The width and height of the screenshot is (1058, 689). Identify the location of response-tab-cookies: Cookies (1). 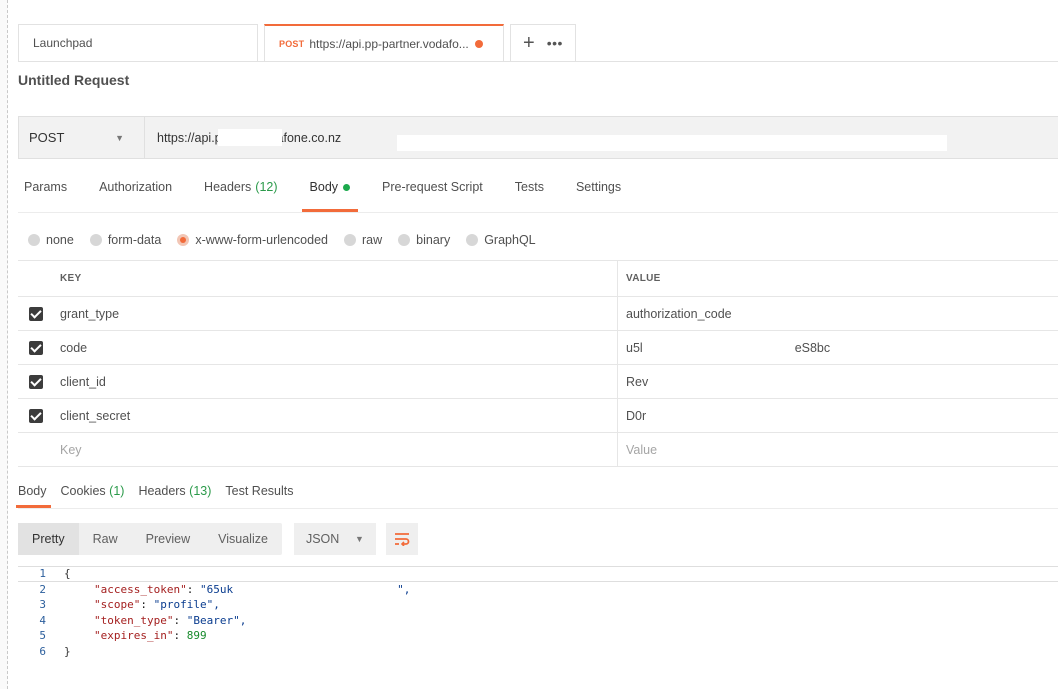
(93, 496).